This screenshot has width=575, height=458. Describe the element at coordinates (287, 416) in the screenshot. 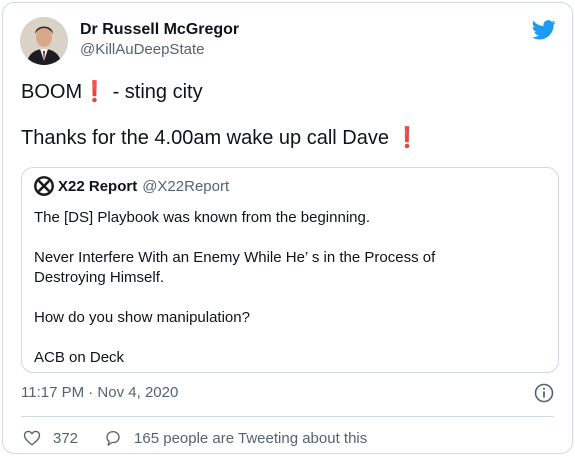

I see `divider` at that location.